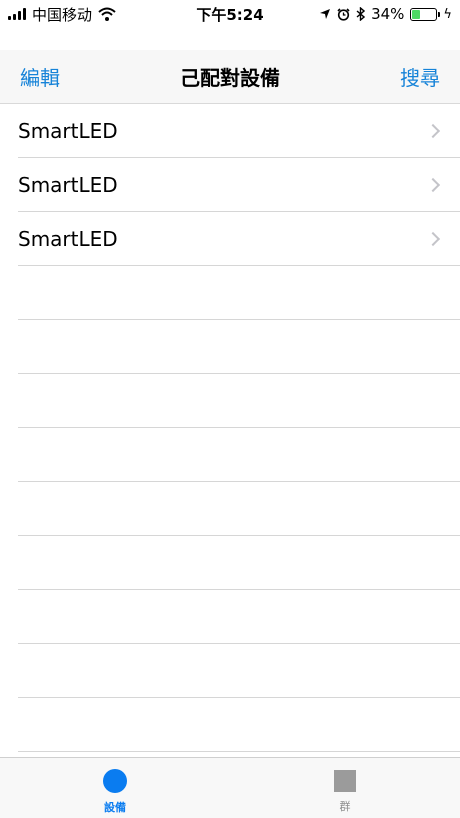 The image size is (460, 818). Describe the element at coordinates (416, 14) in the screenshot. I see `battery-level-fill` at that location.